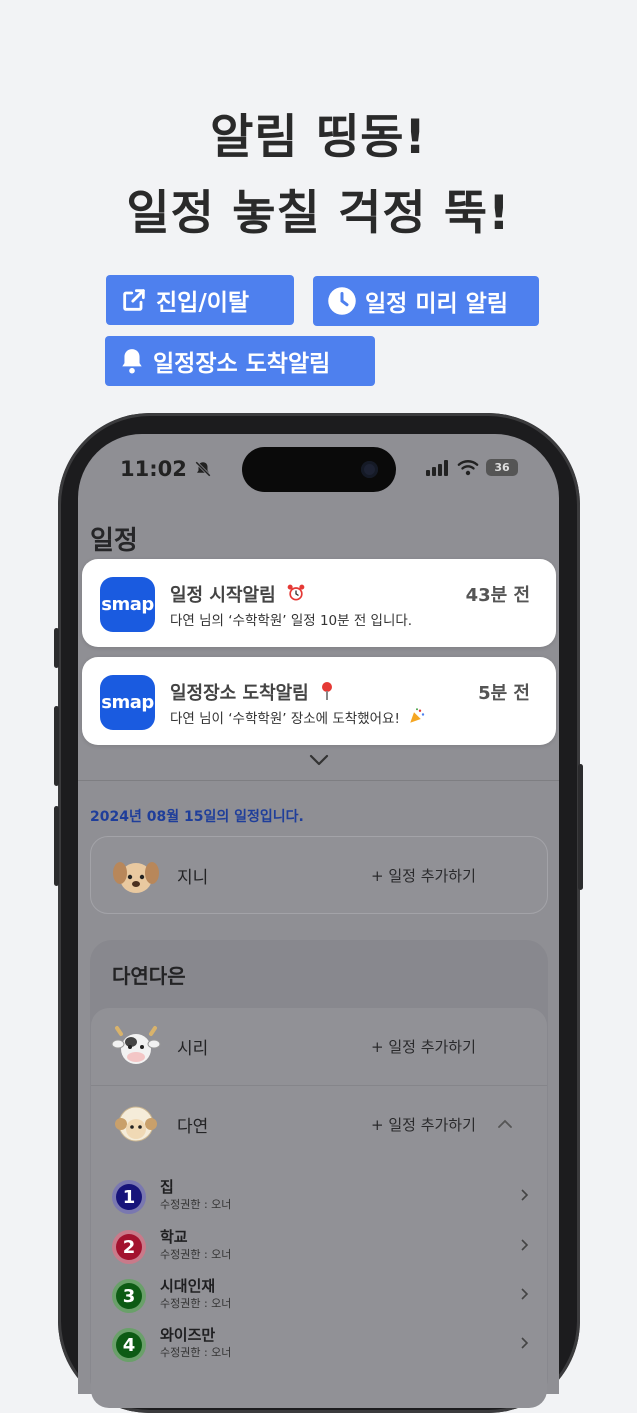  I want to click on date-note: 2024년 08월 15일의 일정입니다., so click(197, 817).